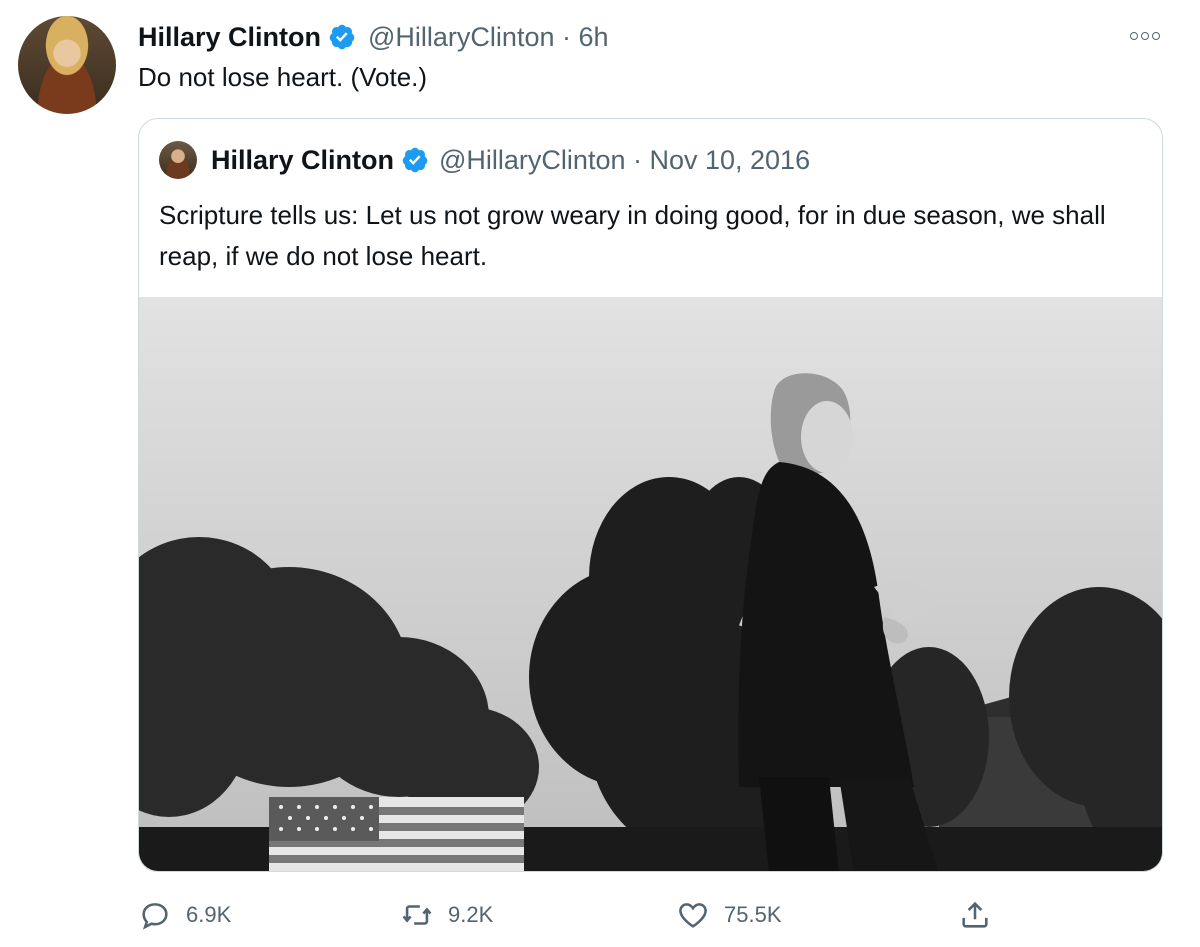 Image resolution: width=1200 pixels, height=947 pixels. Describe the element at coordinates (396, 834) in the screenshot. I see `flag` at that location.